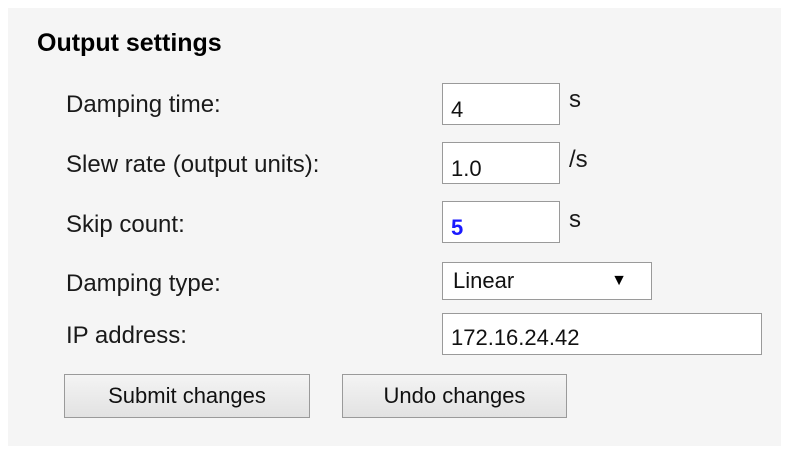 The height and width of the screenshot is (457, 791). I want to click on damping-time-label: Damping time:, so click(143, 104).